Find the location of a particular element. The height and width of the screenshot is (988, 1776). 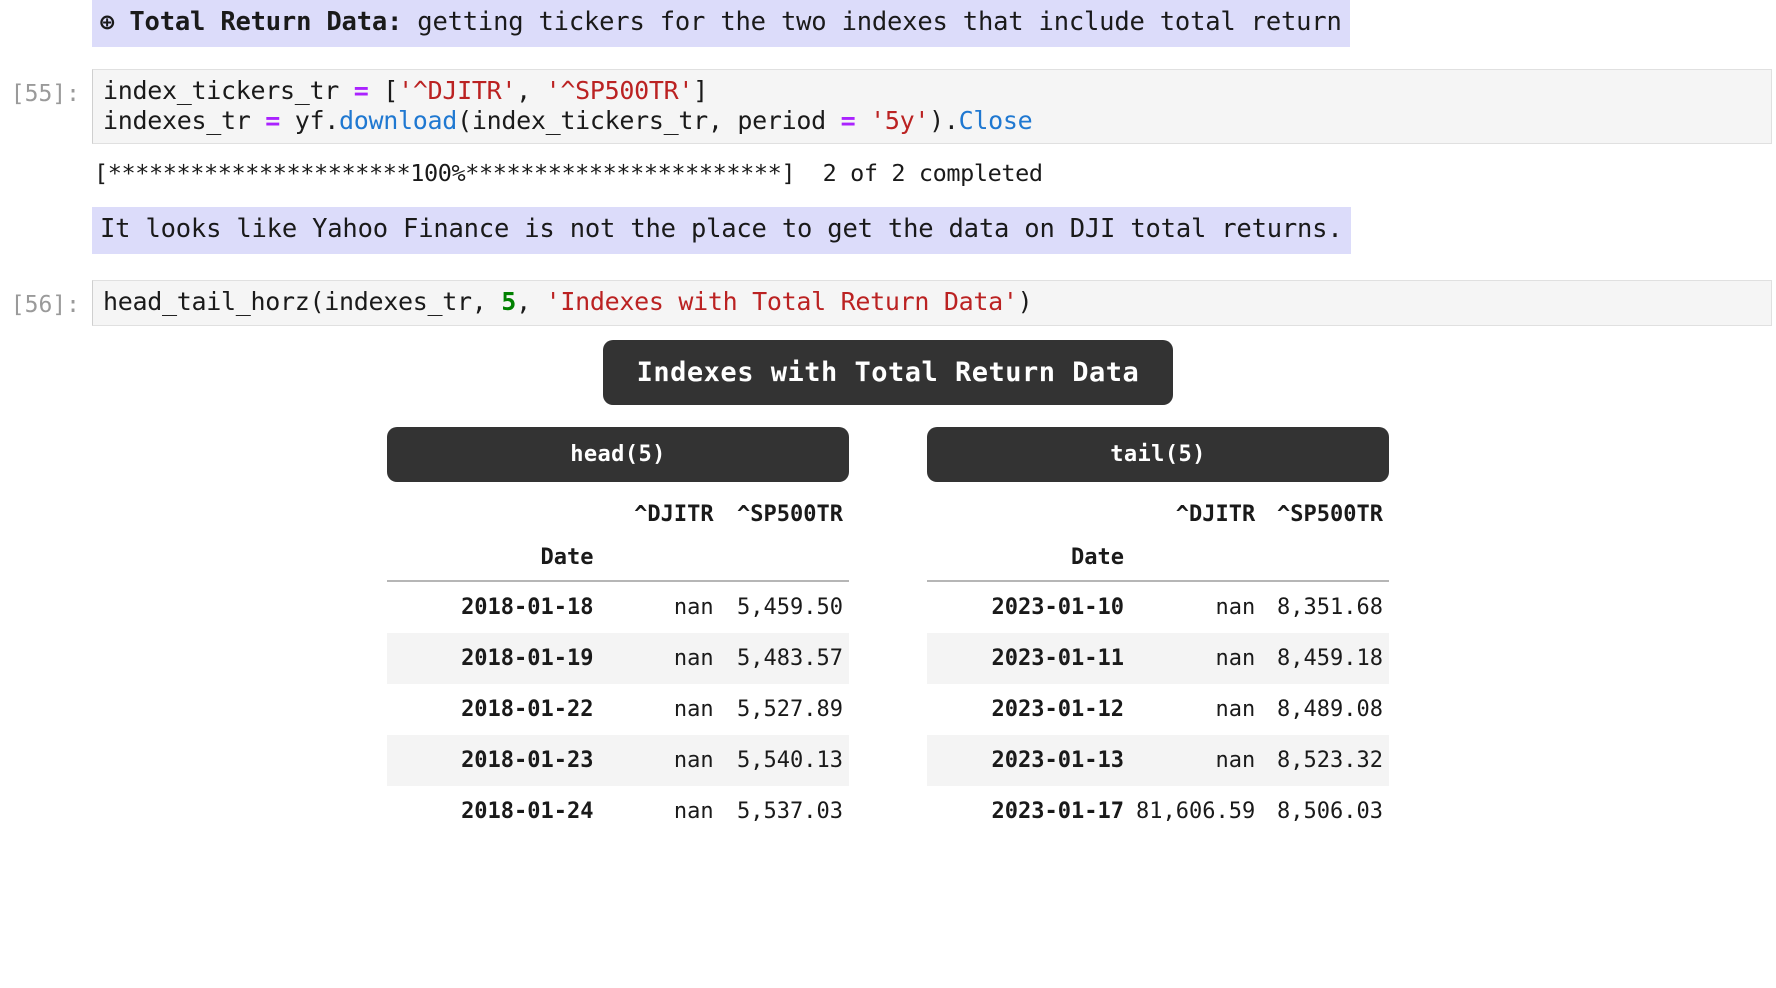

row-index: 2023-01-10 is located at coordinates (1057, 607).